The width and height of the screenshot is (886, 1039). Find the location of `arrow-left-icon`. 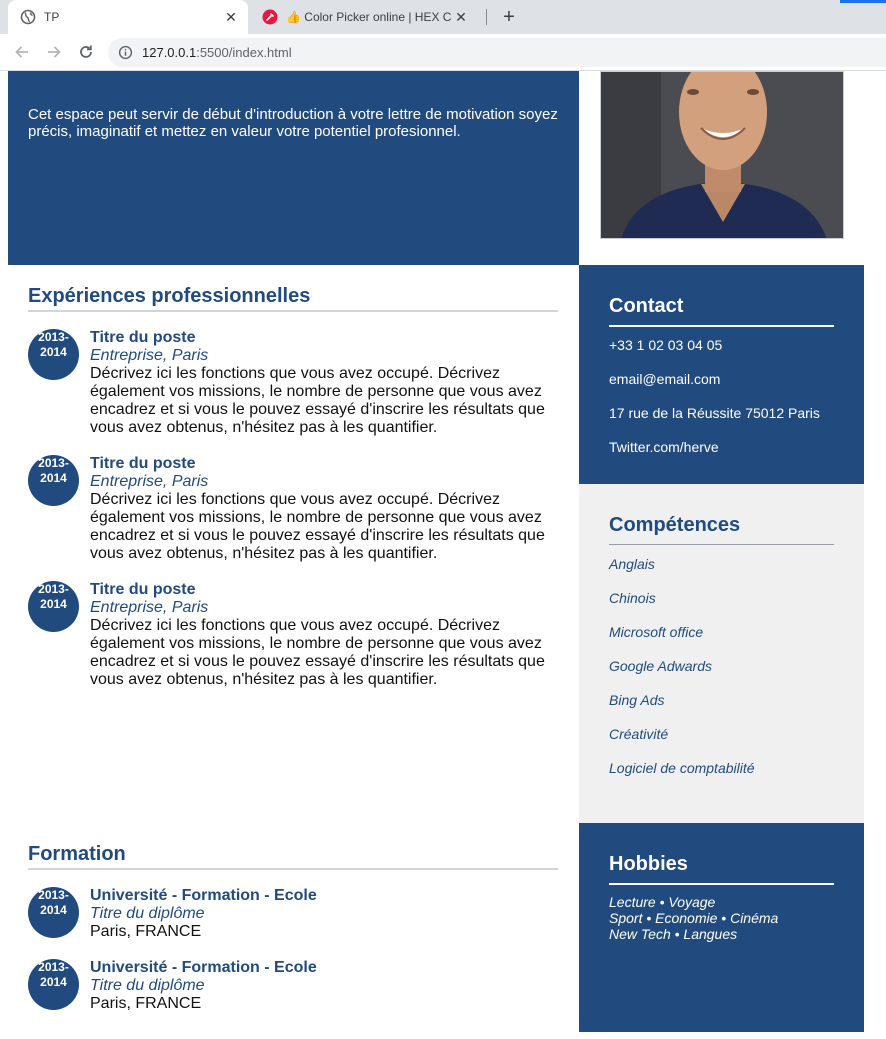

arrow-left-icon is located at coordinates (21, 52).